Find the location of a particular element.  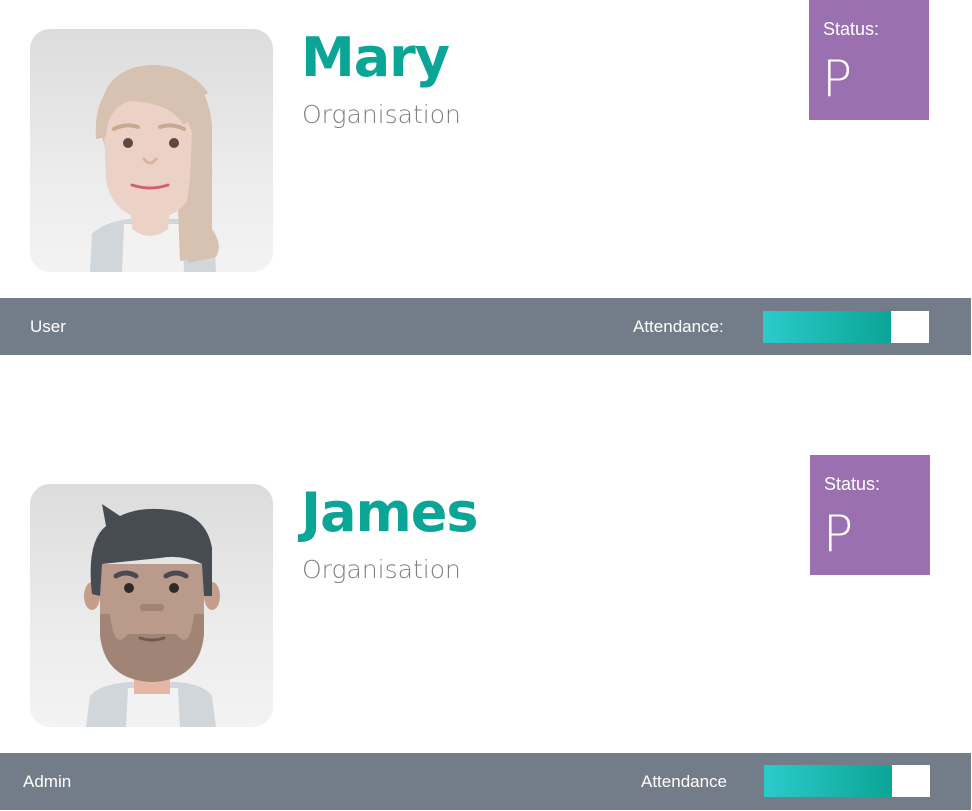

attendance-label: Attendance is located at coordinates (684, 781).